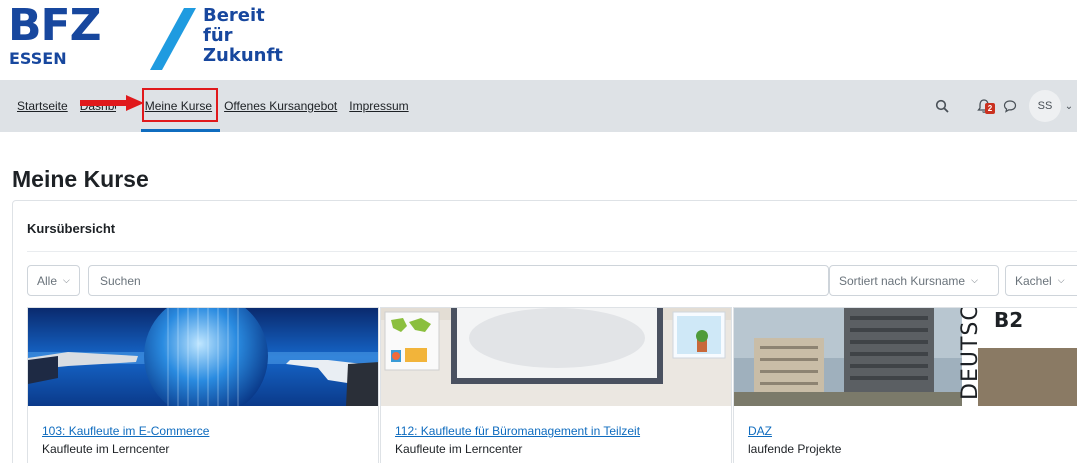  I want to click on page-title: Meine Kurse, so click(80, 179).